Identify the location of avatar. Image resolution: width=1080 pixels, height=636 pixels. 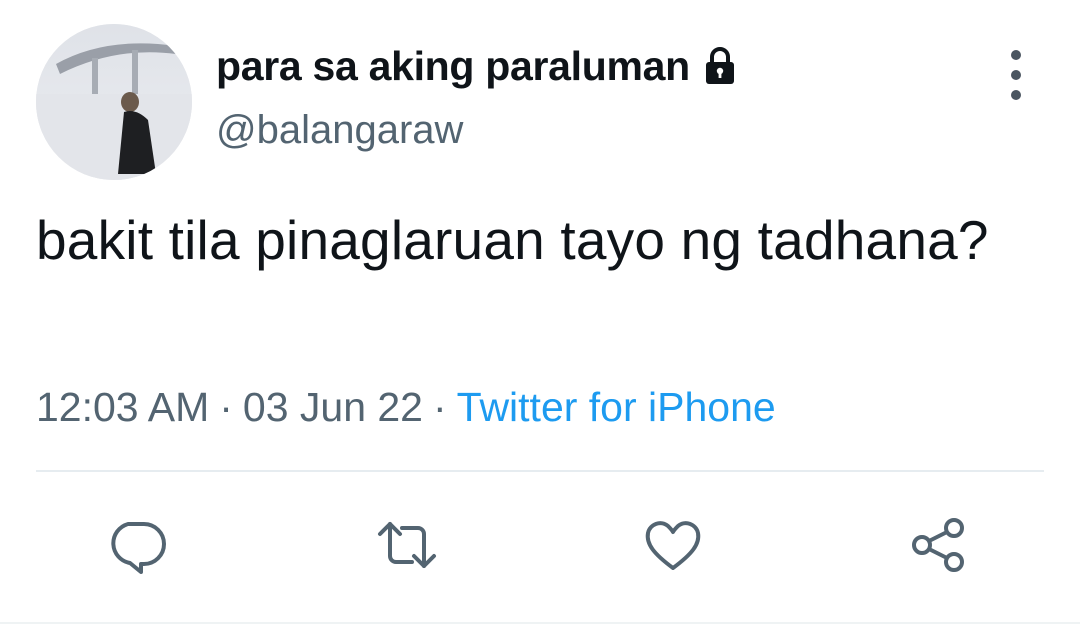
(114, 102).